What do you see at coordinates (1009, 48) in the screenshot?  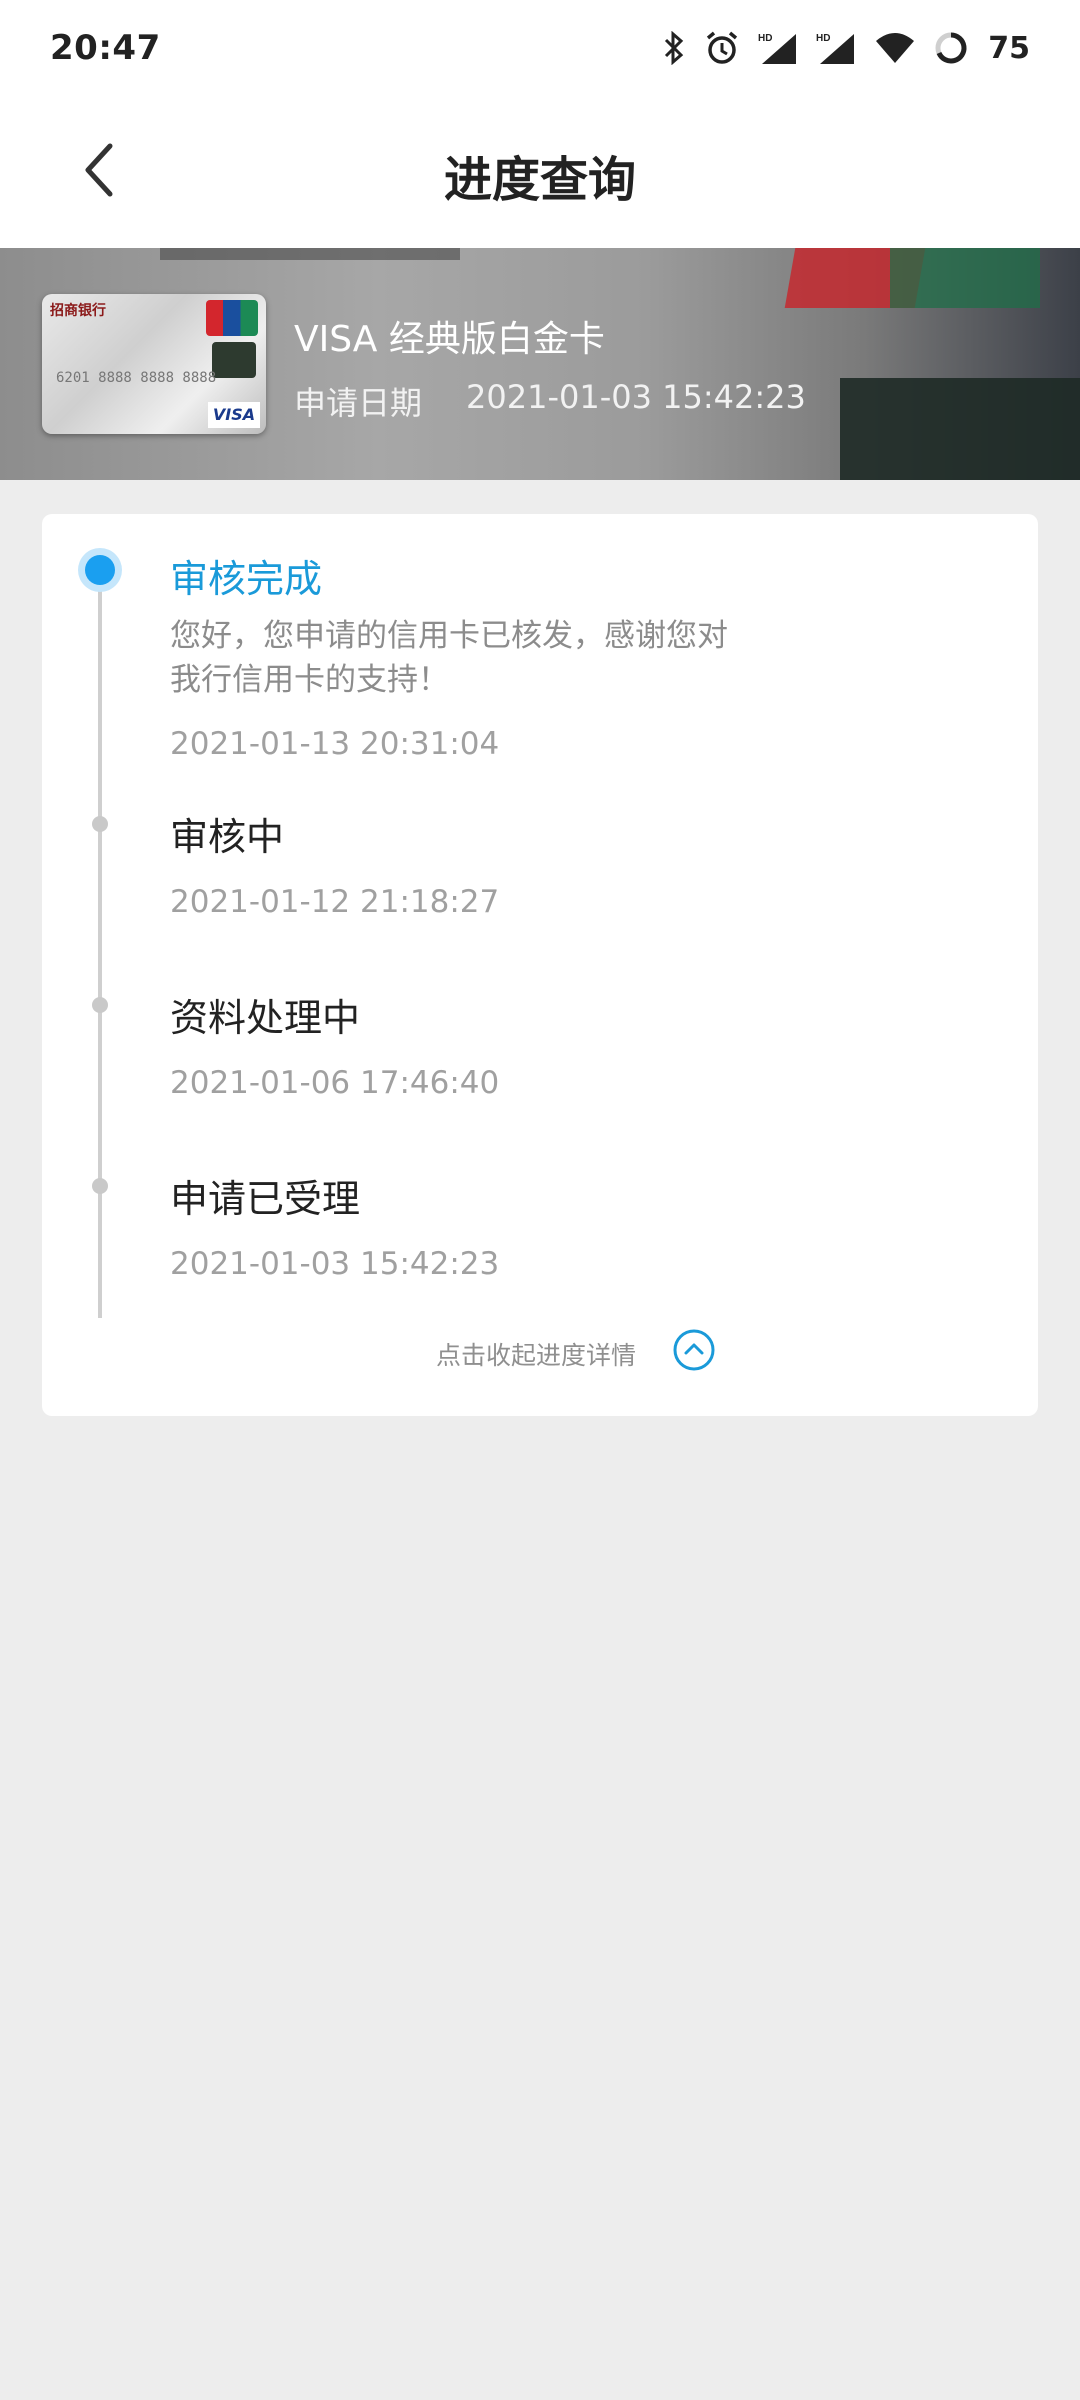 I see `battery-level: 75` at bounding box center [1009, 48].